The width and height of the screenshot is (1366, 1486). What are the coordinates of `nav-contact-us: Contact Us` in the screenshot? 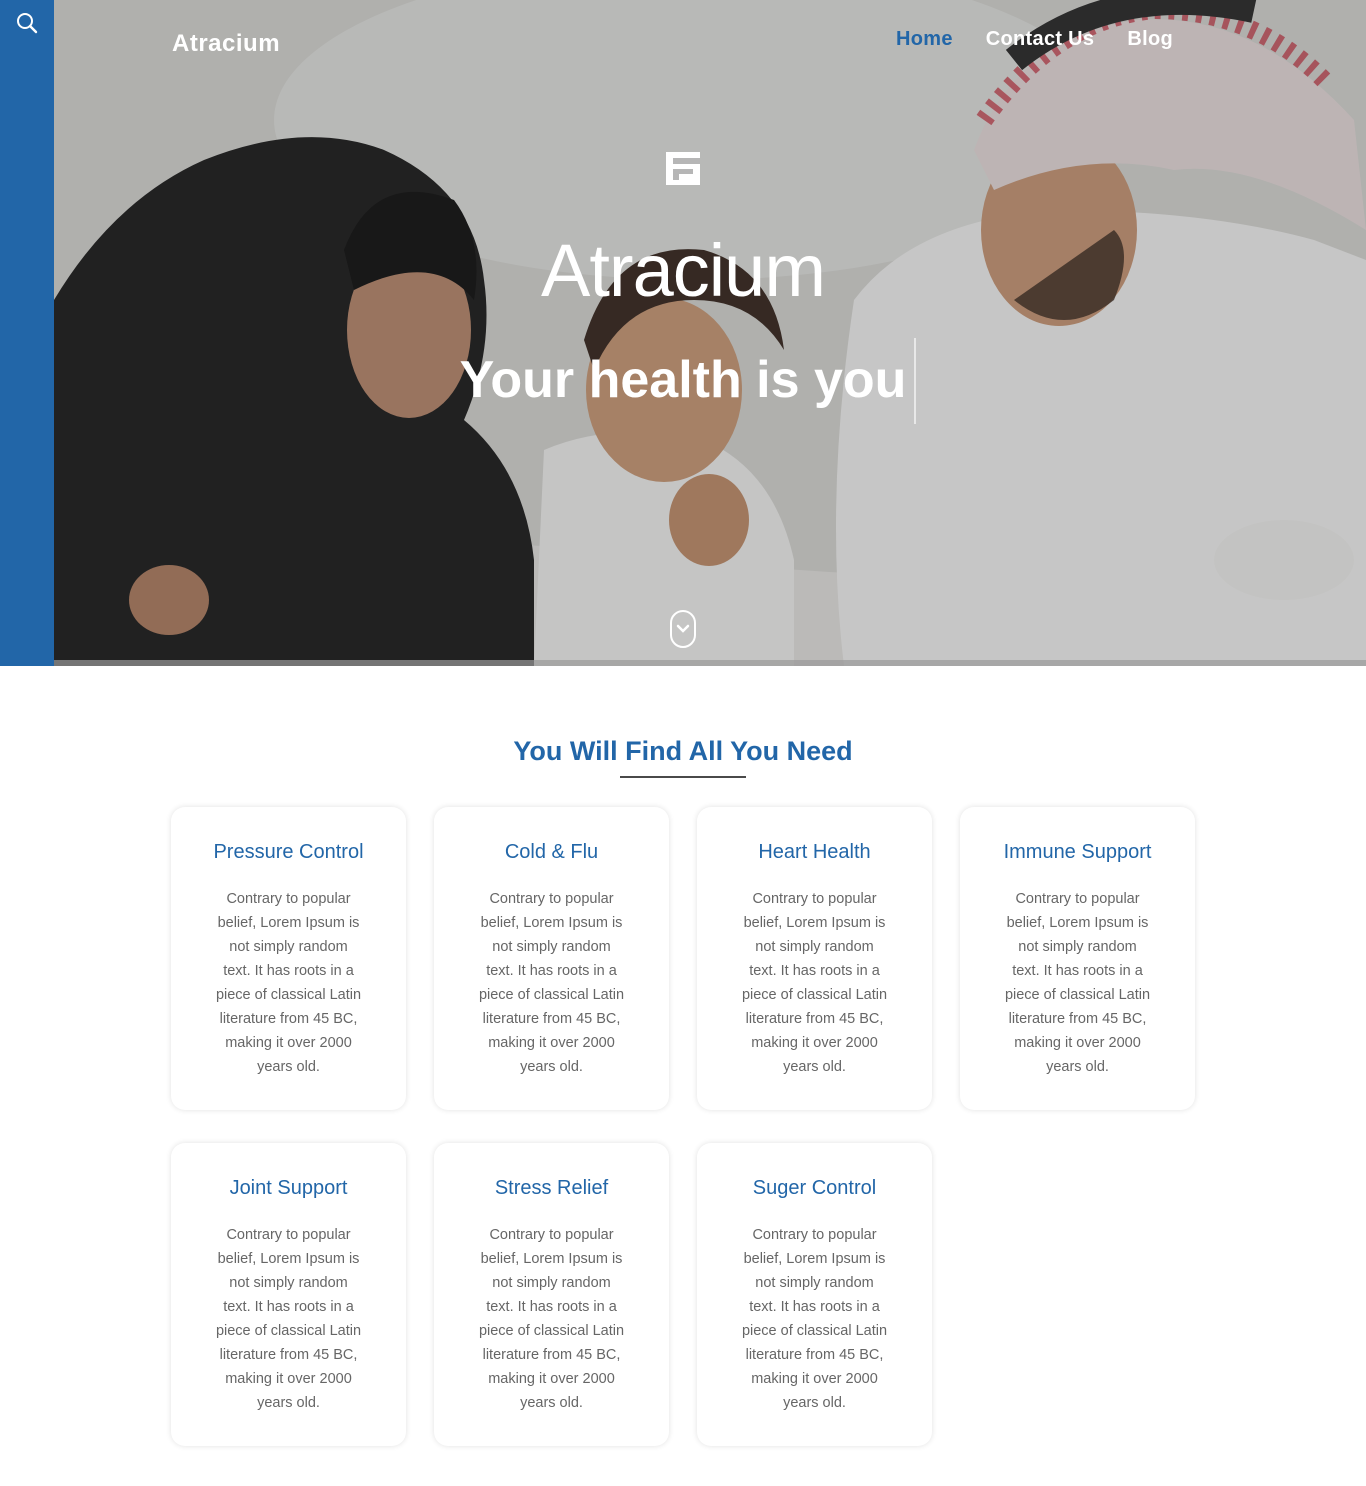 It's located at (1040, 39).